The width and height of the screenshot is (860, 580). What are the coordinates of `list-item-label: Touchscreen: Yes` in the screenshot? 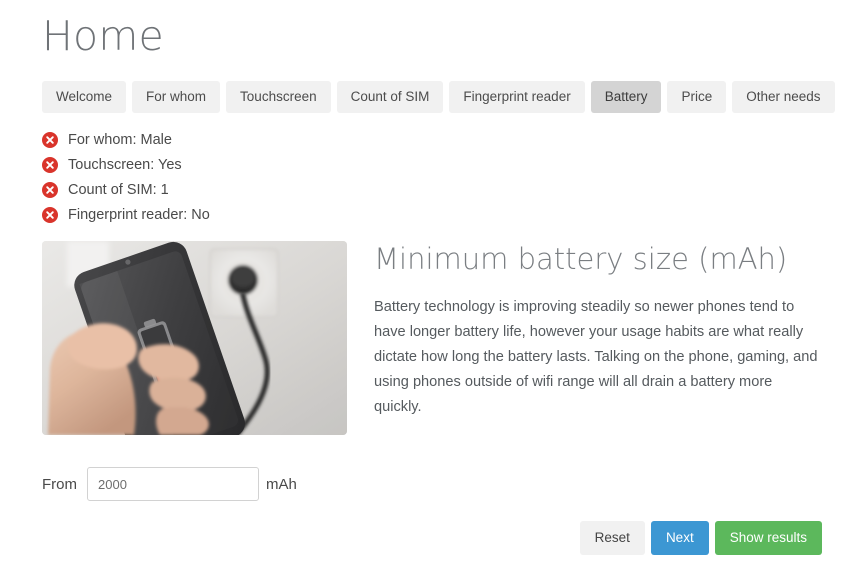 It's located at (125, 164).